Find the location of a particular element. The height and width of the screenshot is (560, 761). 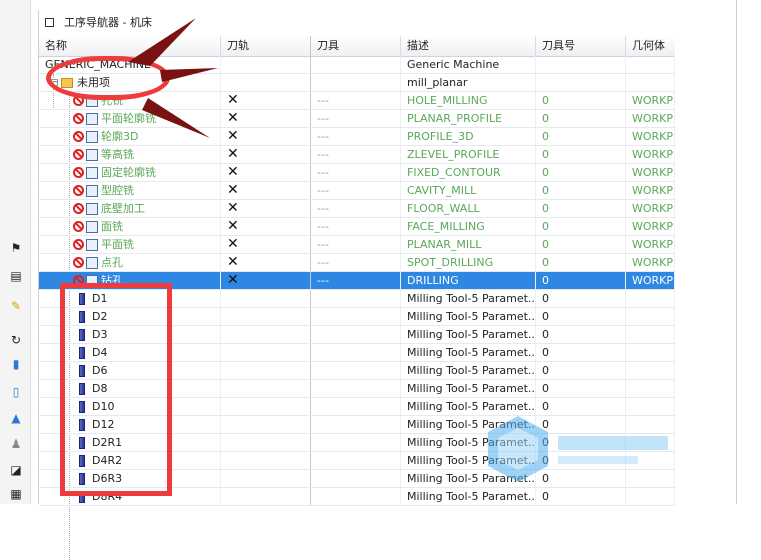

operation-name: 固定轮廓铣 is located at coordinates (128, 172).